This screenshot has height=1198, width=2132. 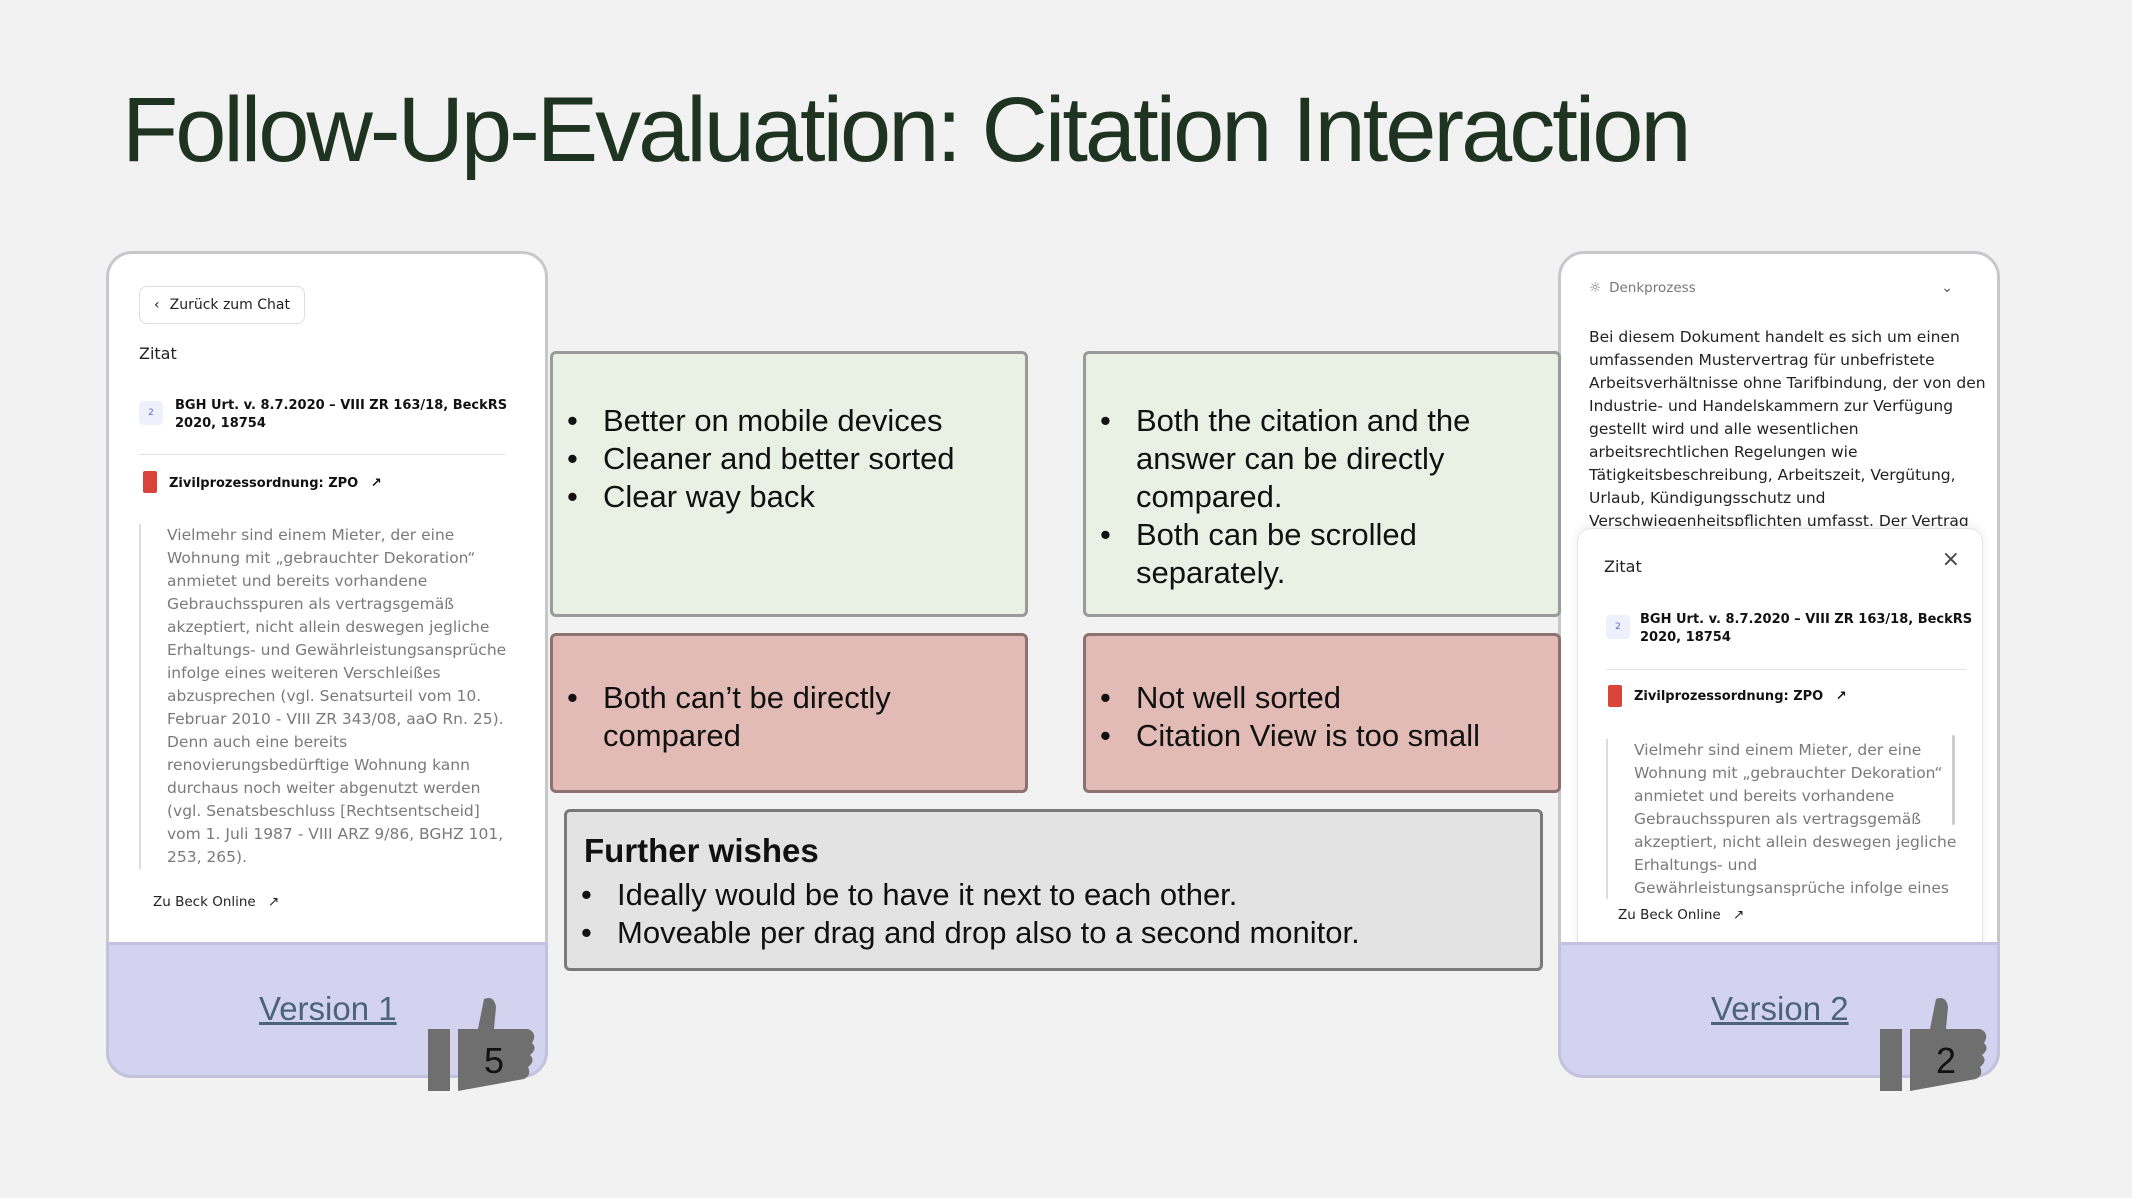 What do you see at coordinates (1322, 736) in the screenshot?
I see `list-item: Citation View is too small` at bounding box center [1322, 736].